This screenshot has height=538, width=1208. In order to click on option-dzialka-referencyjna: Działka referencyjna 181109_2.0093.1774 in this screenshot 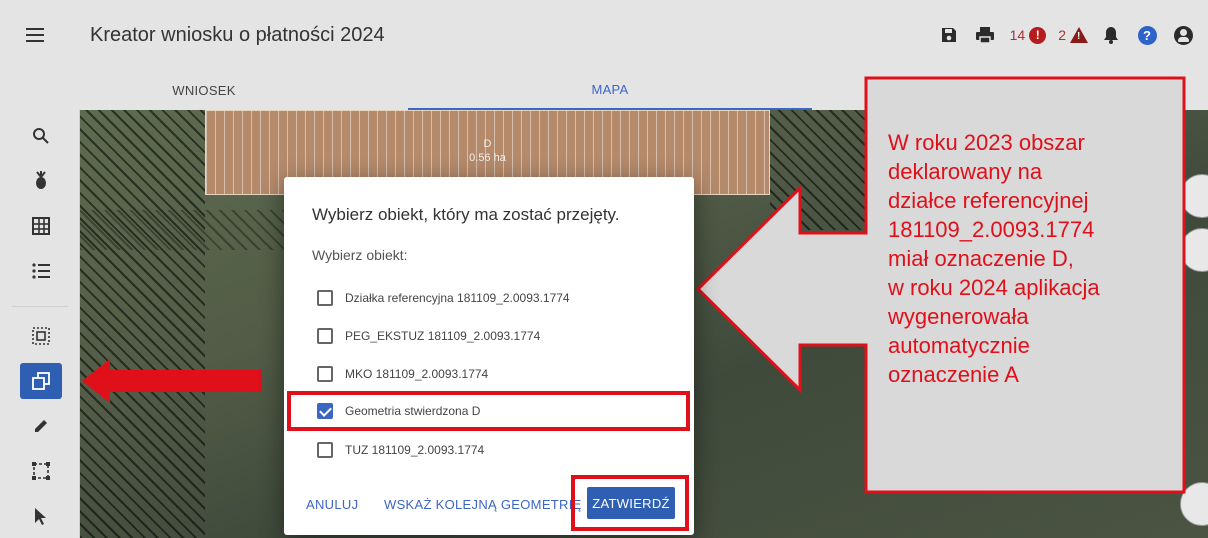, I will do `click(443, 298)`.